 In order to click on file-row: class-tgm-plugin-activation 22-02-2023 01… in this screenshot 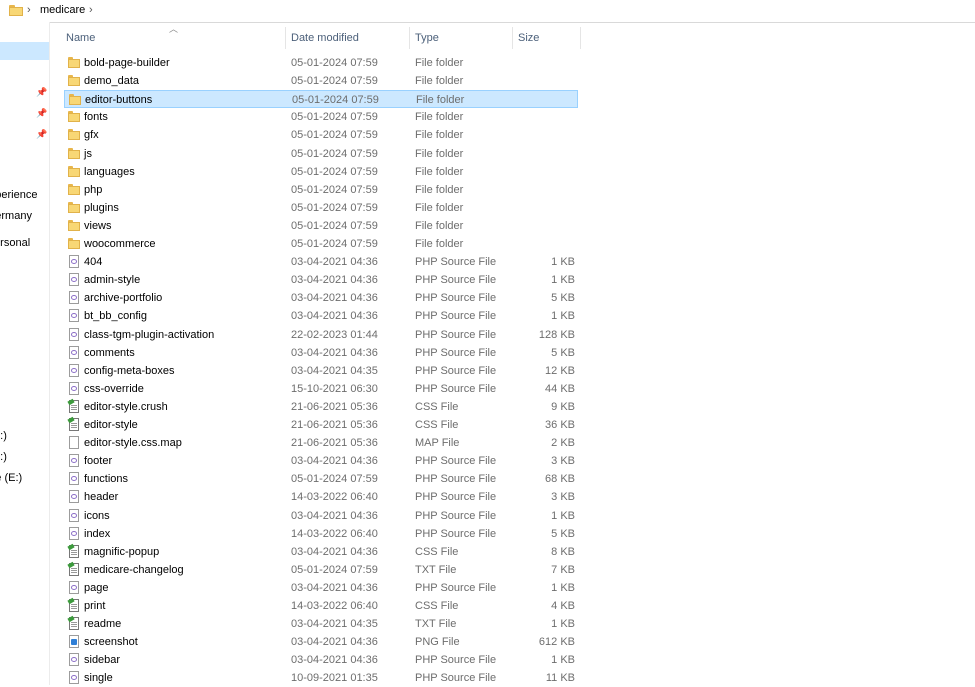, I will do `click(321, 335)`.